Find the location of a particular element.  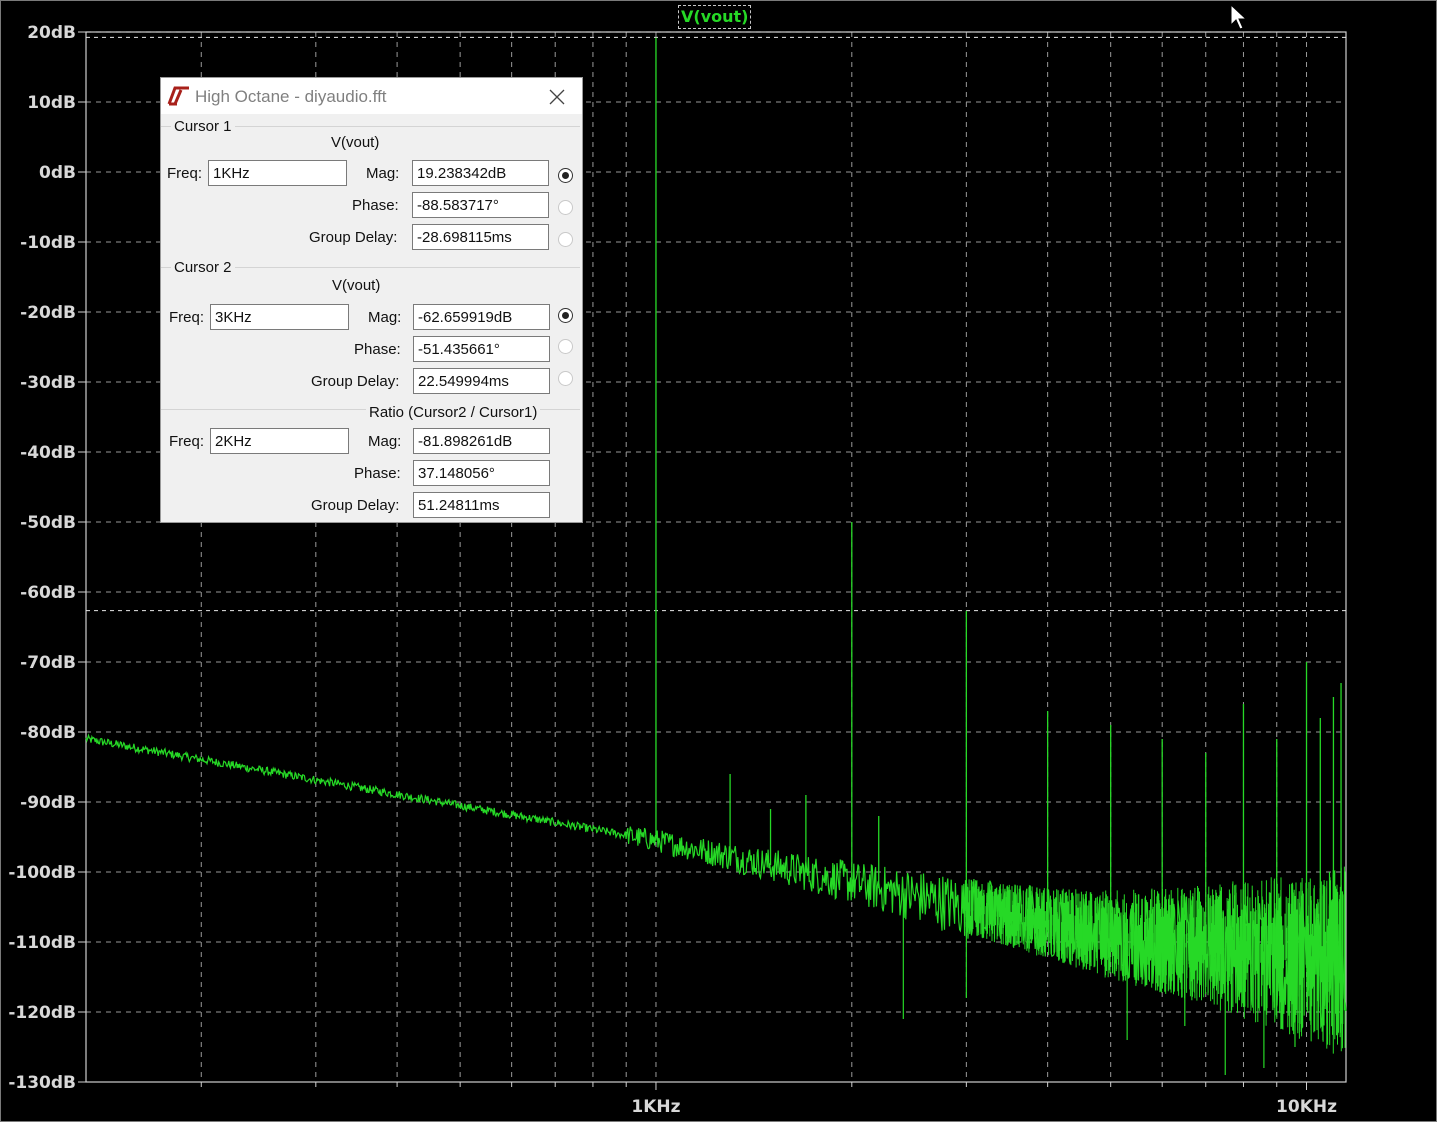

x-tick-label: 10KHz is located at coordinates (1306, 1107).